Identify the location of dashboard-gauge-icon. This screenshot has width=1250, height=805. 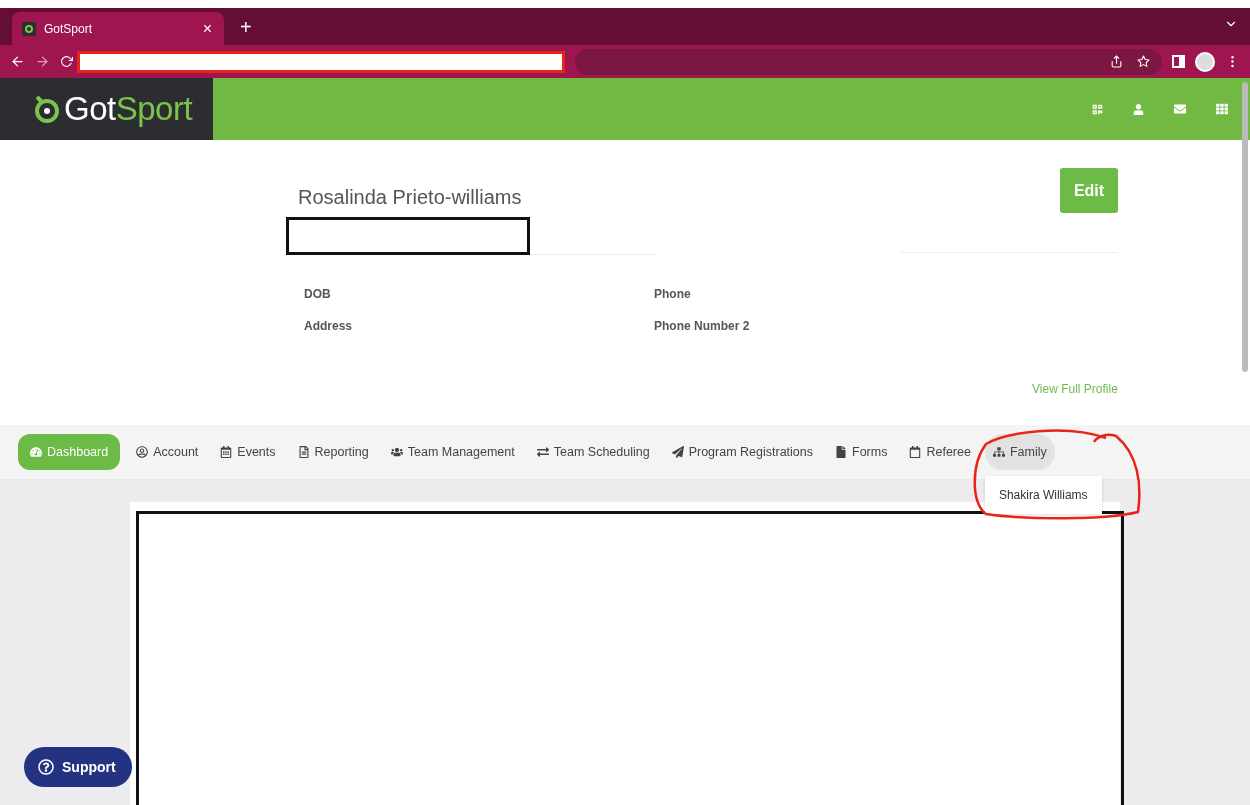
(36, 452).